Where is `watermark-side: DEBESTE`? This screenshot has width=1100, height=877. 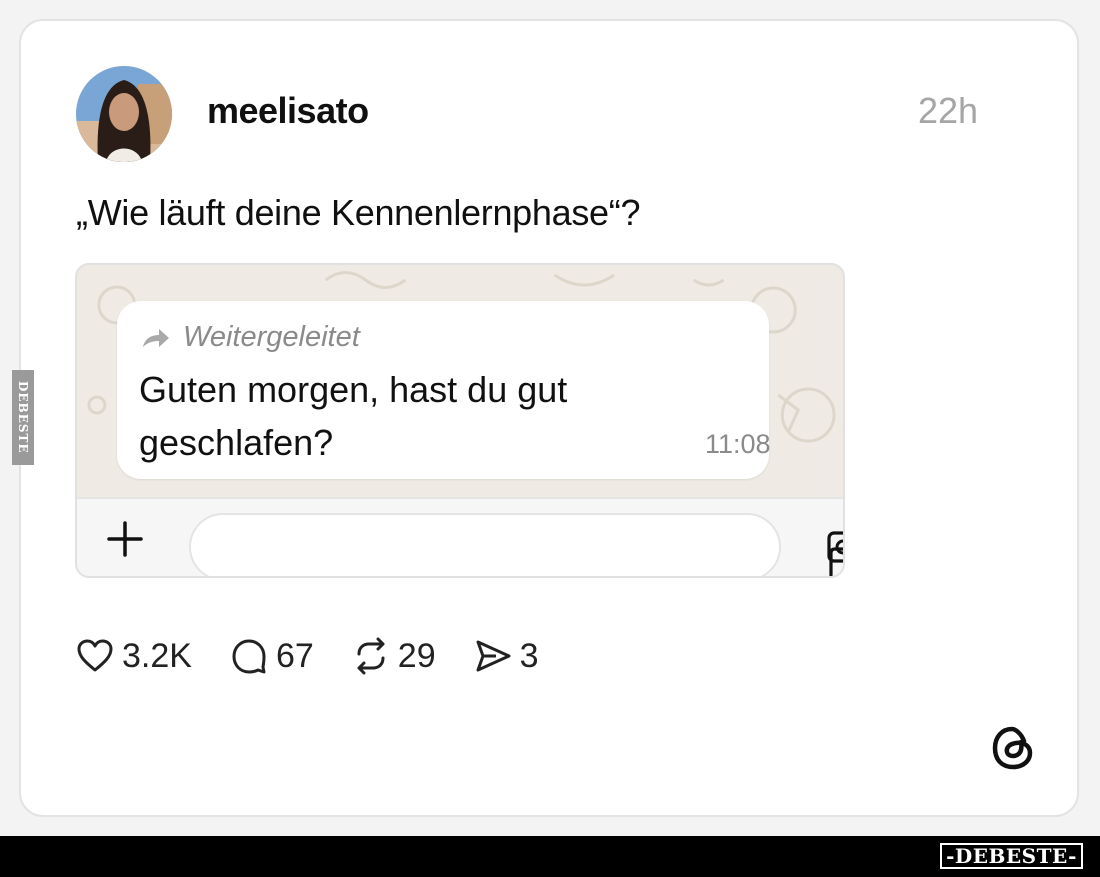 watermark-side: DEBESTE is located at coordinates (23, 417).